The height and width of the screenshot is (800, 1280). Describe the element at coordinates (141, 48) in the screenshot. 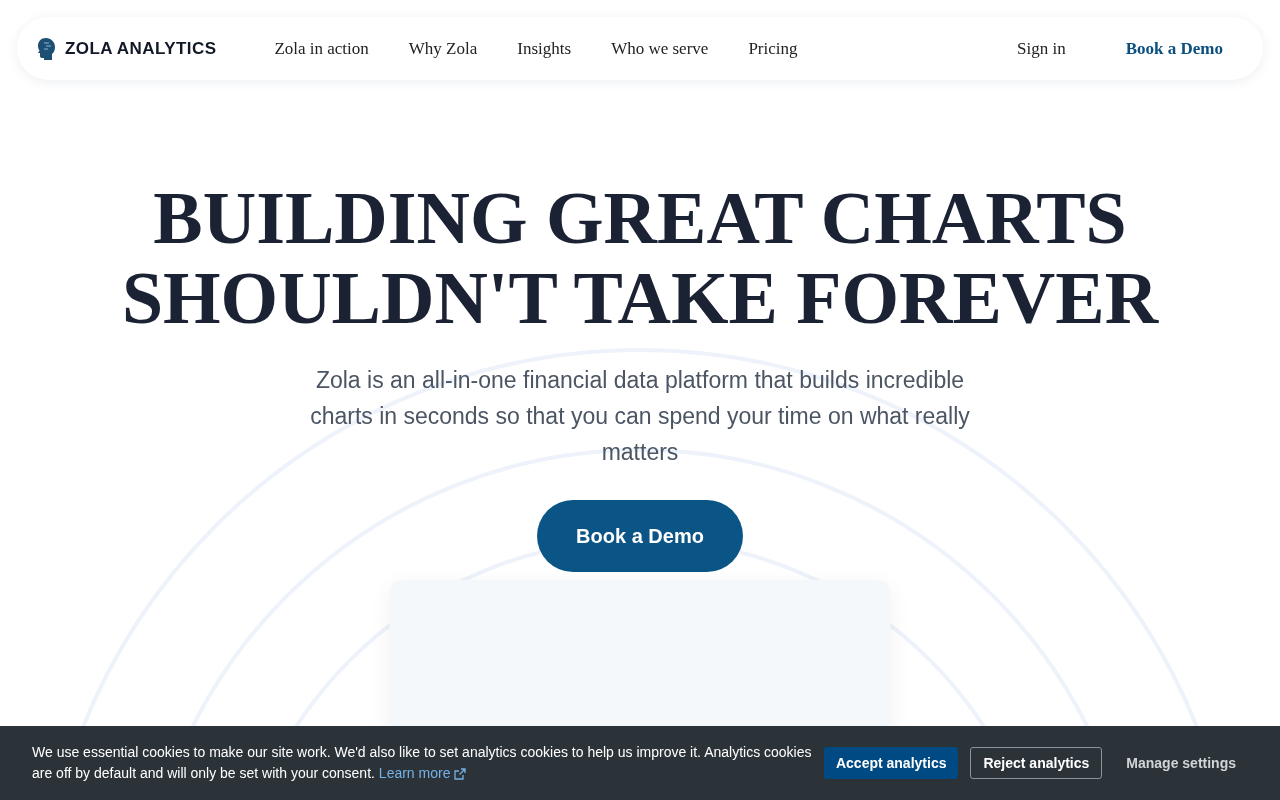

I see `logo-text: ZOLA ANALYTICS` at that location.